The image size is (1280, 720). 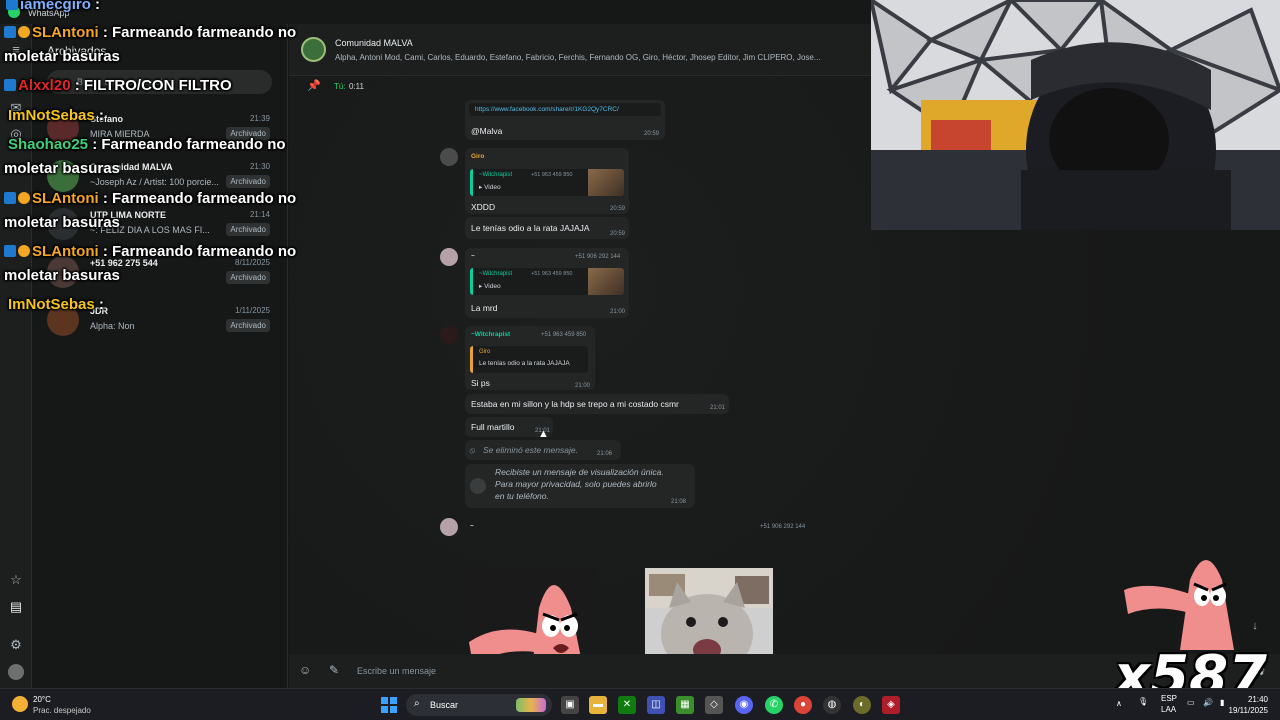 I want to click on webcam-overlay, so click(x=1075, y=115).